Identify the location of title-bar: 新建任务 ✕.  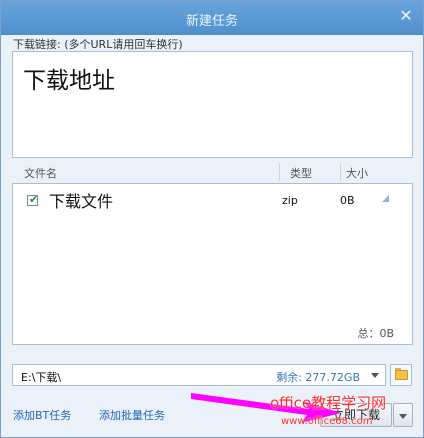
(212, 18).